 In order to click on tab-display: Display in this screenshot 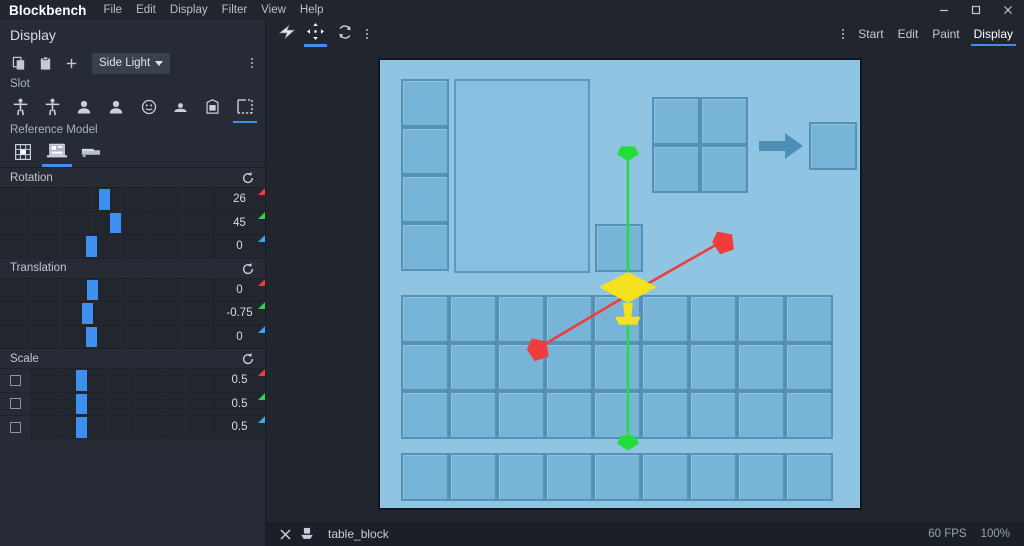, I will do `click(993, 34)`.